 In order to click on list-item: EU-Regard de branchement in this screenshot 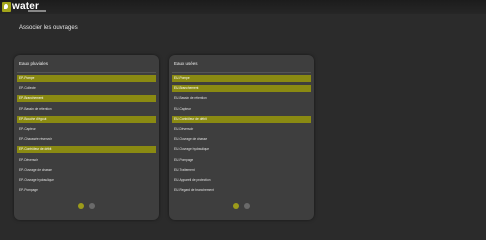, I will do `click(241, 190)`.